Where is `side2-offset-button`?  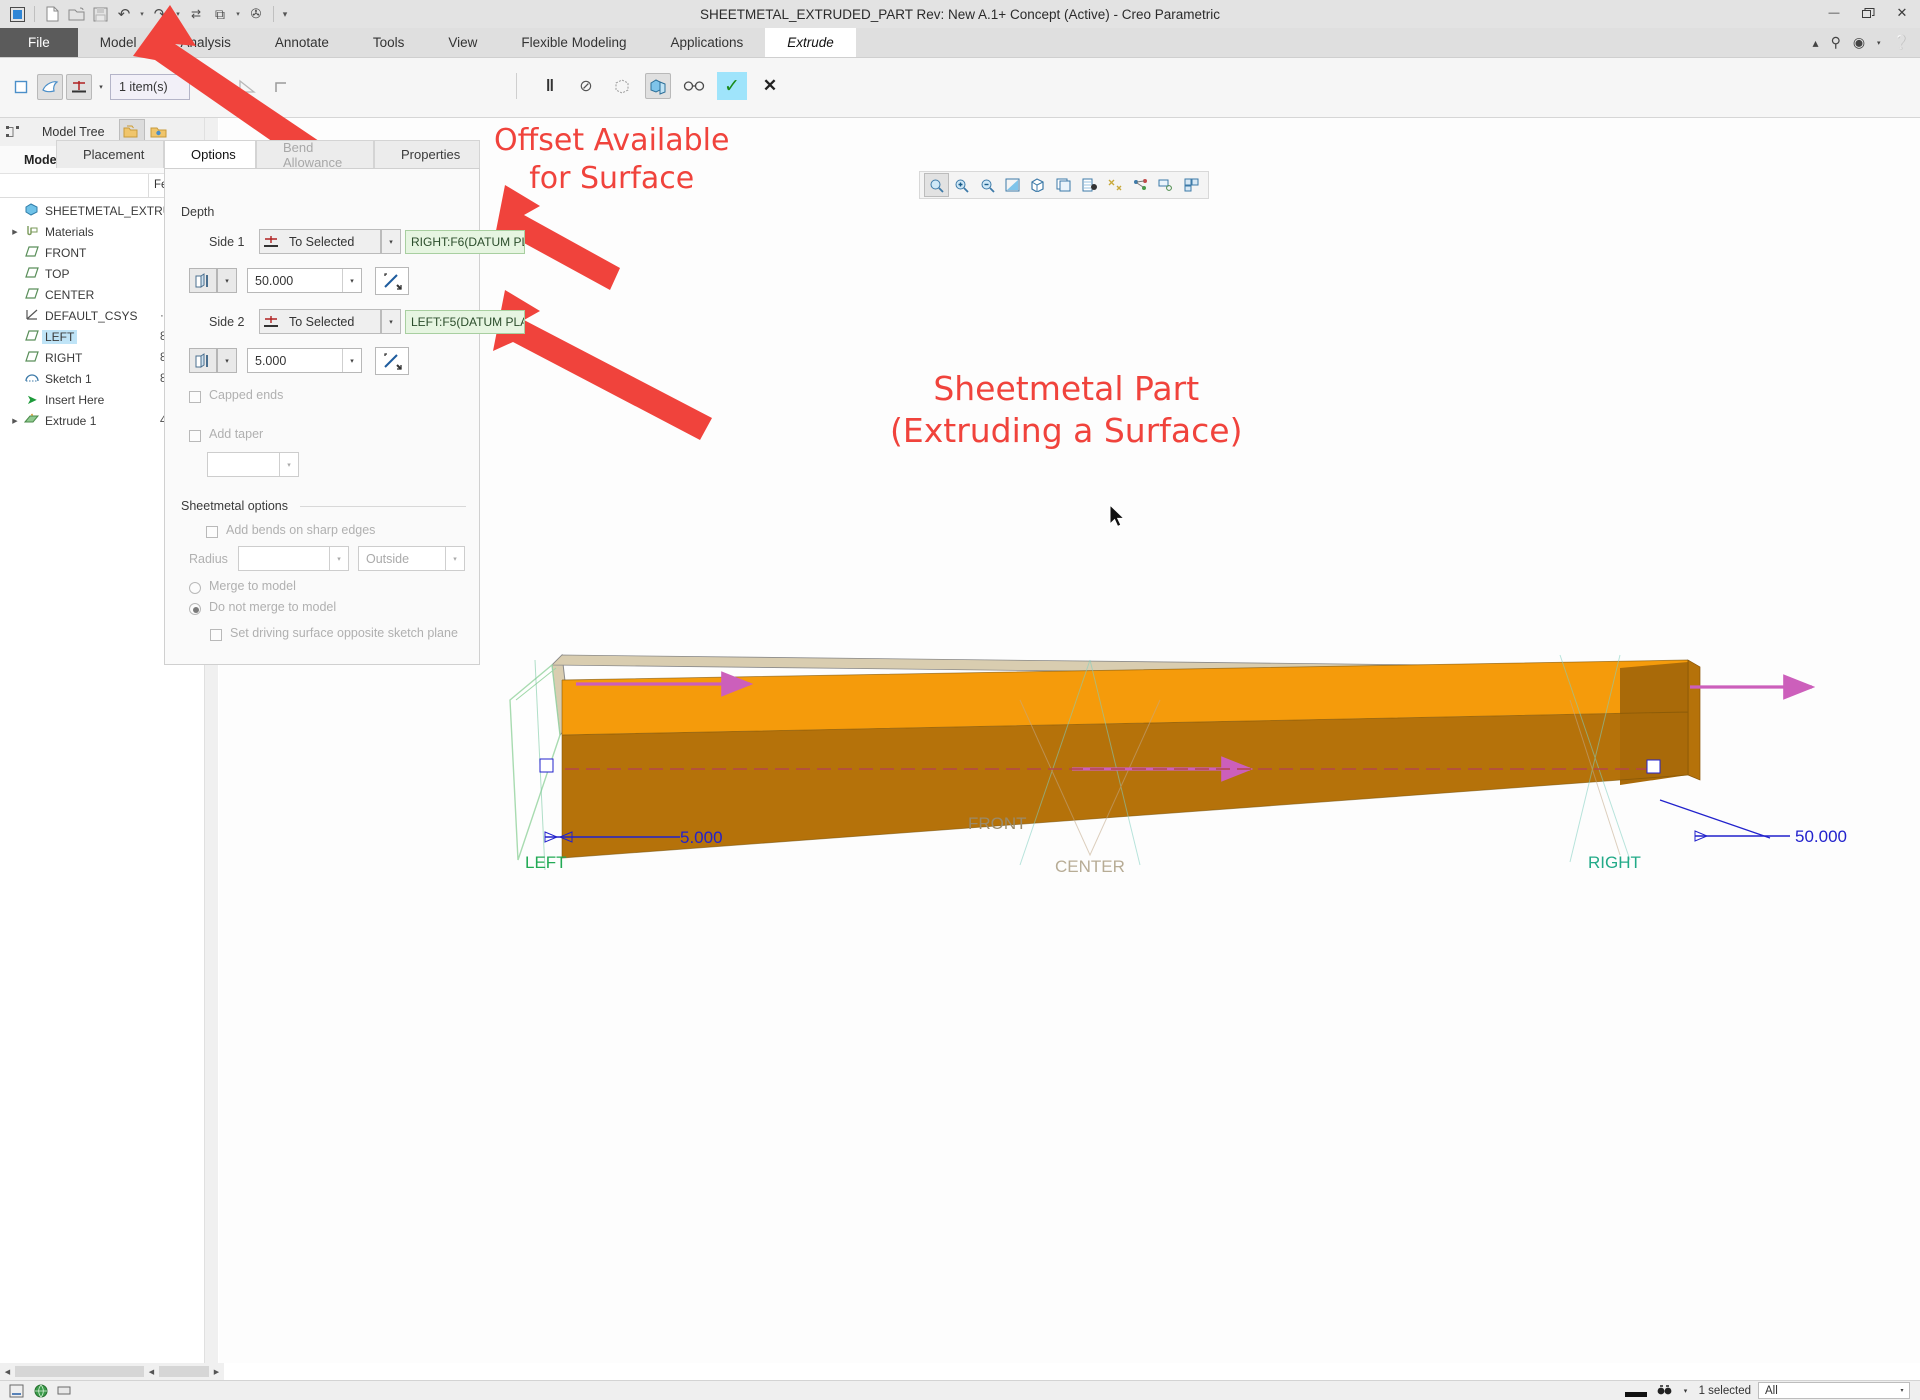
side2-offset-button is located at coordinates (203, 360).